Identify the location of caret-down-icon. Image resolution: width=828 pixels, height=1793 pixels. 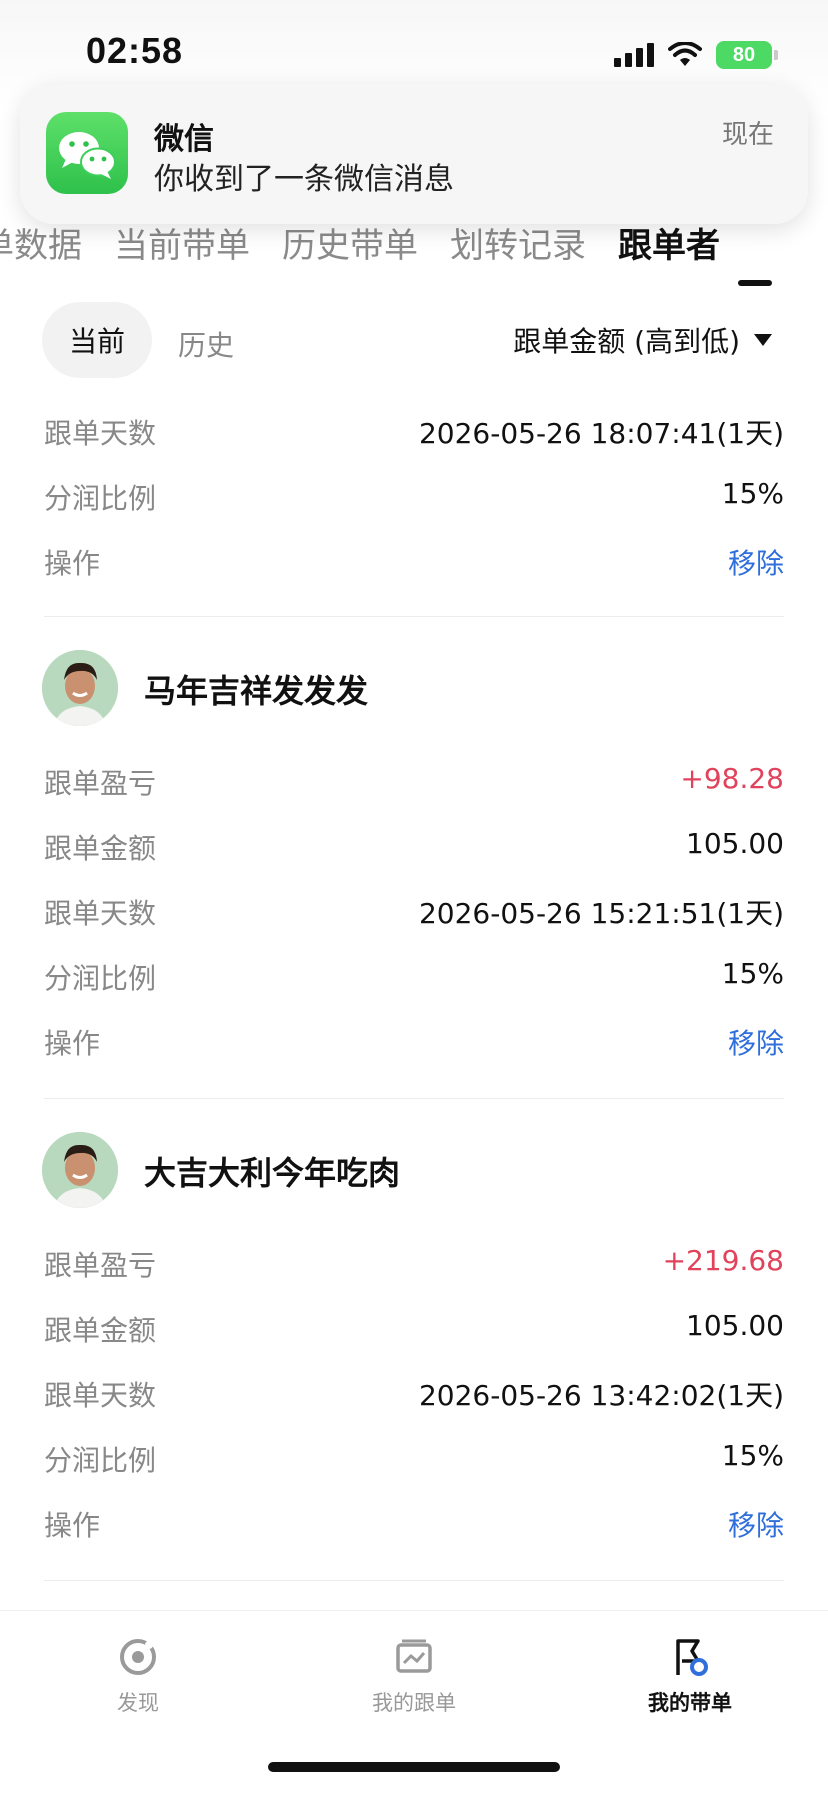
(763, 340).